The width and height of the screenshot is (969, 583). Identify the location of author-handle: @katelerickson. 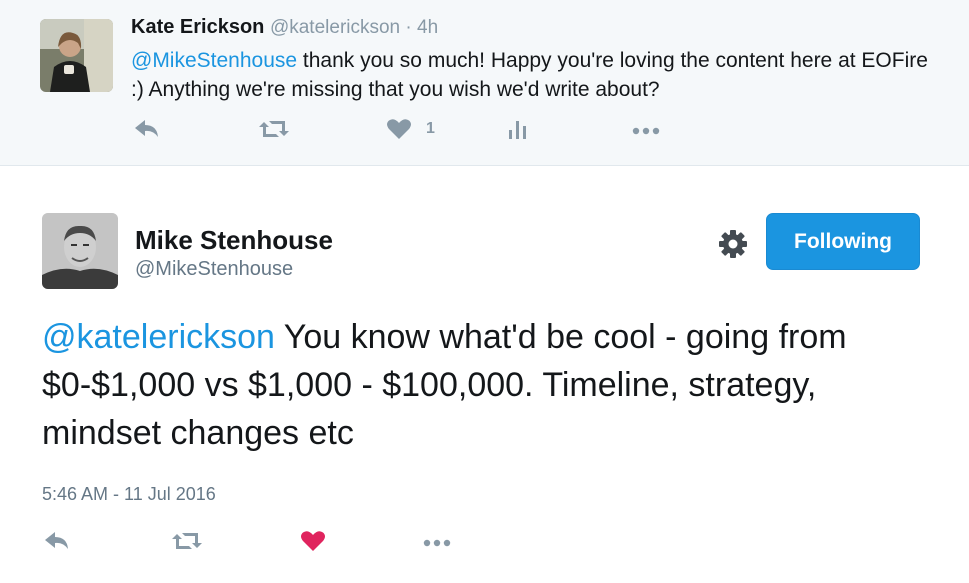
(335, 27).